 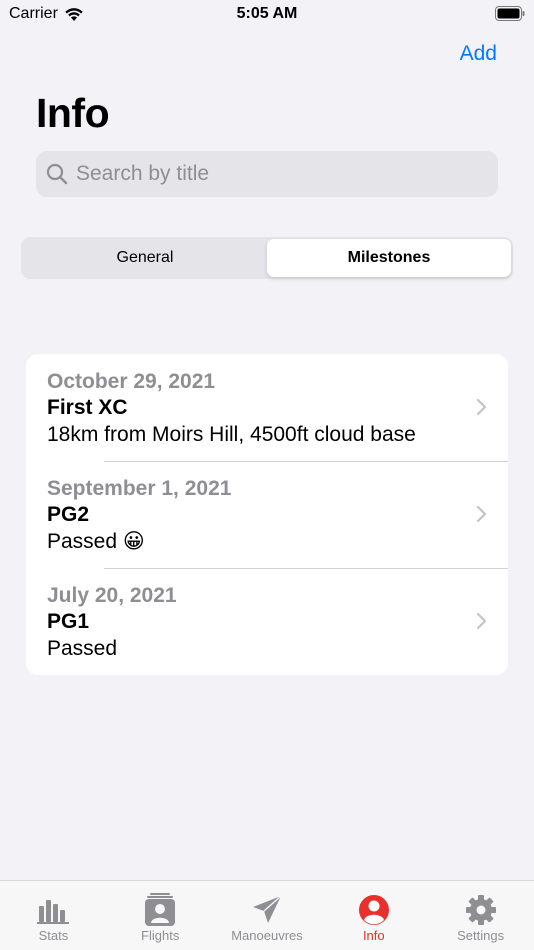 I want to click on tab-flights: Flights, so click(x=160, y=915).